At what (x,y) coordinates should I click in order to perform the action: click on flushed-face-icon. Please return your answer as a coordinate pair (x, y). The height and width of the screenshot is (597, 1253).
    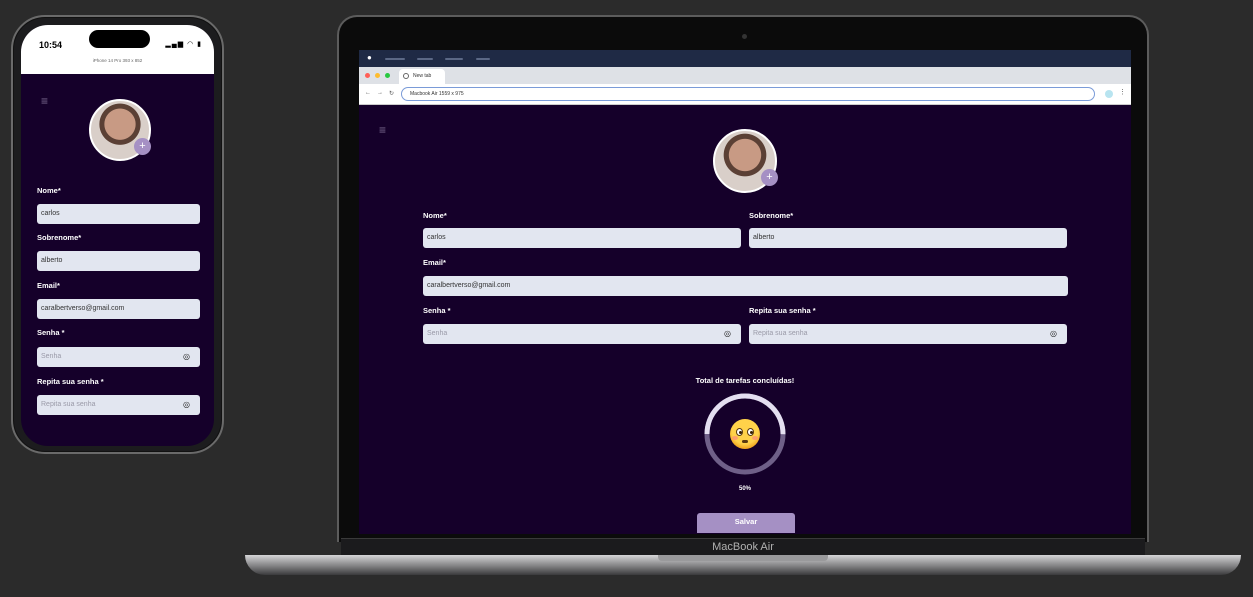
    Looking at the image, I should click on (745, 434).